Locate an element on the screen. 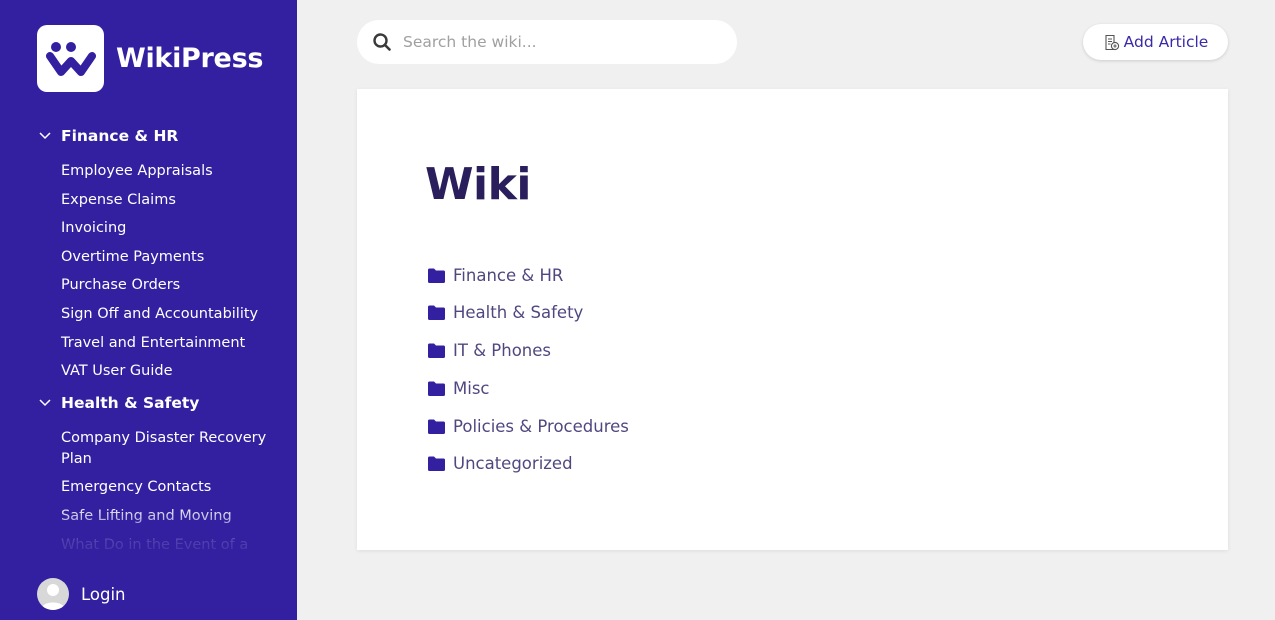 This screenshot has height=620, width=1275. add-article-button: Add Article is located at coordinates (1155, 42).